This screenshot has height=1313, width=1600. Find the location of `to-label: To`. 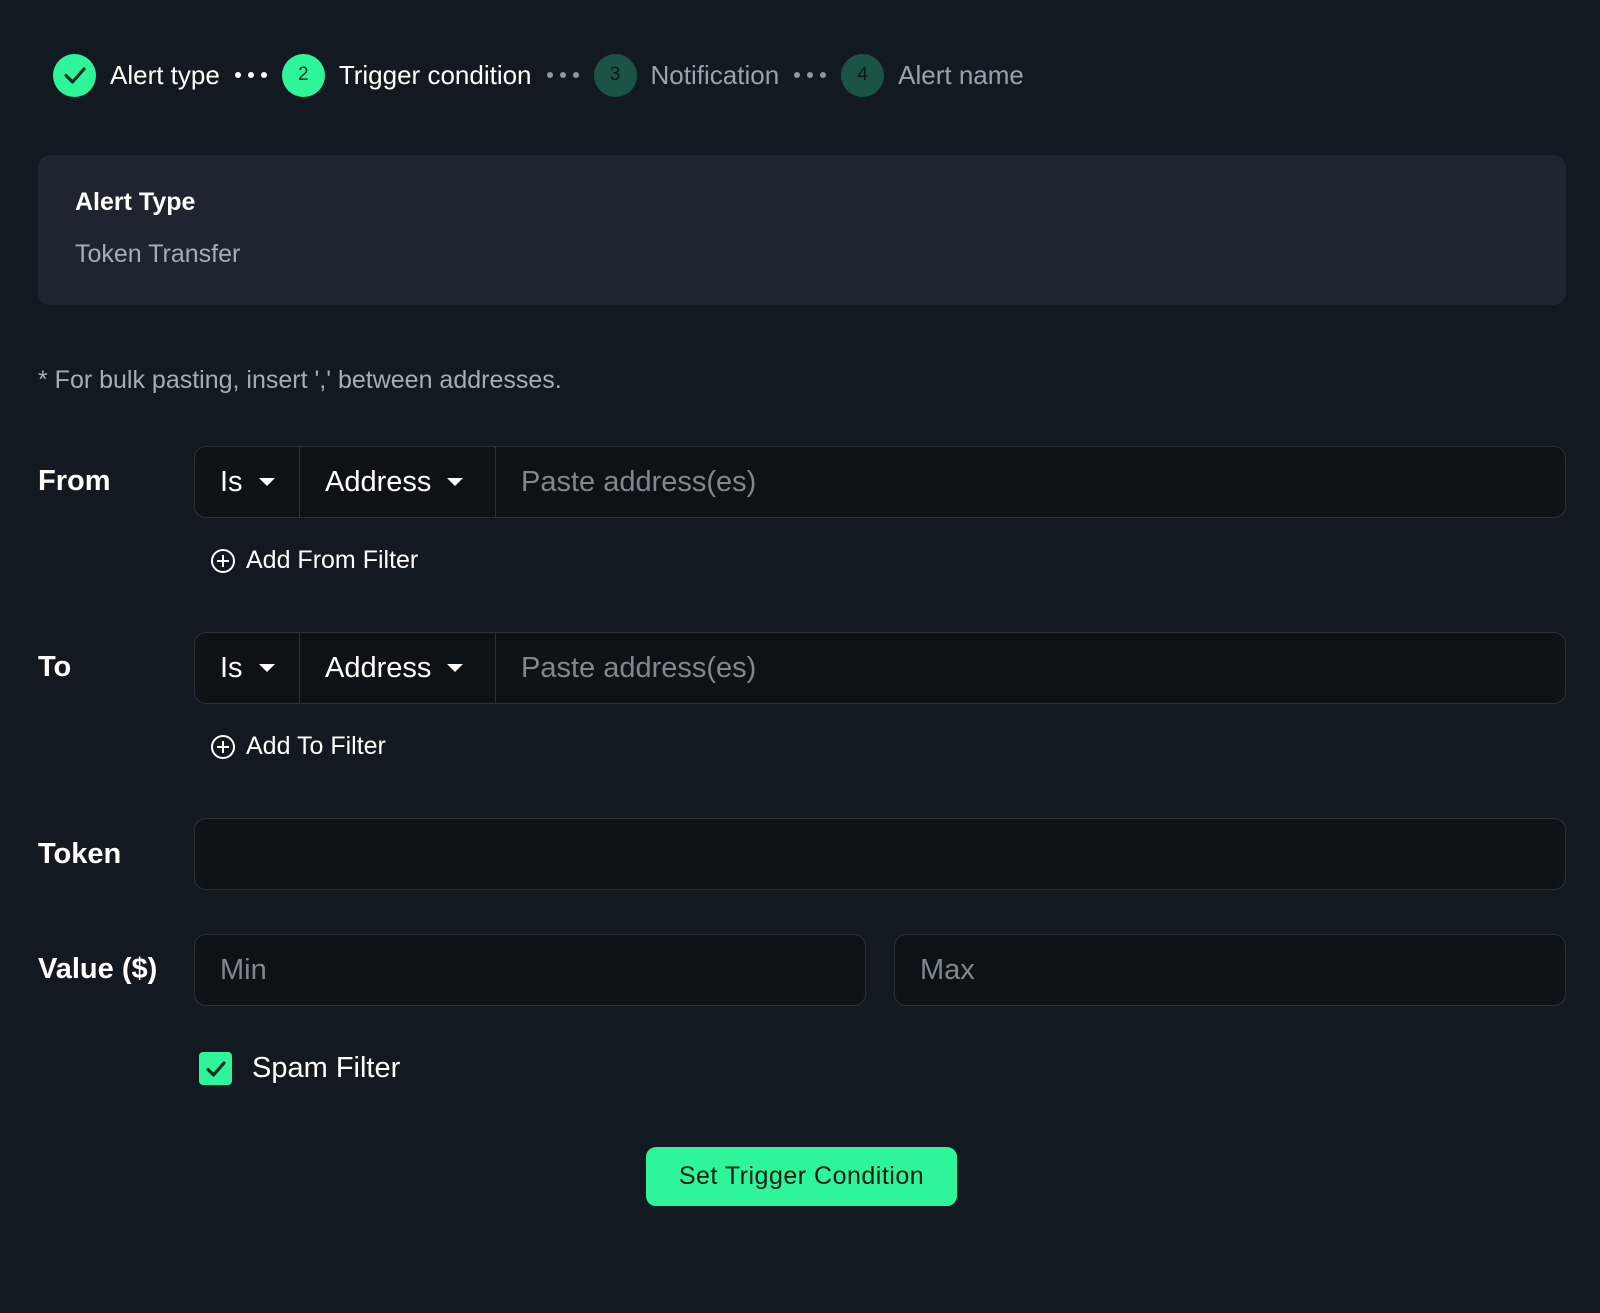

to-label: To is located at coordinates (55, 667).